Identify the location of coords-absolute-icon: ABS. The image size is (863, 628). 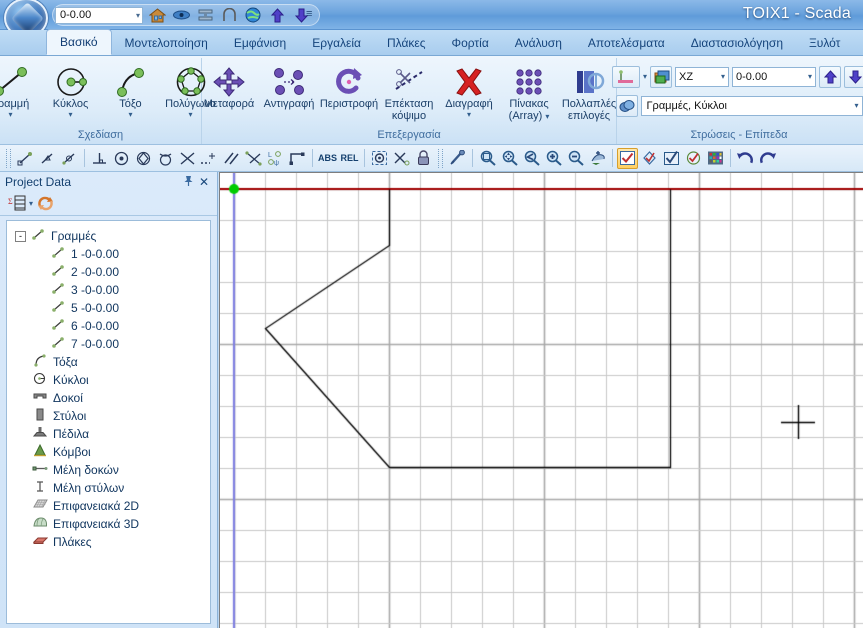
(327, 158).